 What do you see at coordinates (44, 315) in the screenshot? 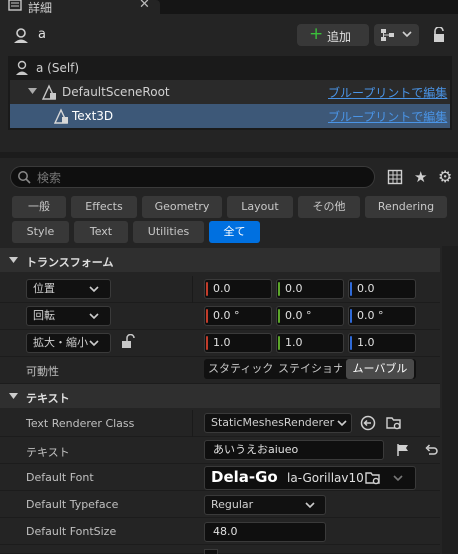
I see `rotation-label: 回転` at bounding box center [44, 315].